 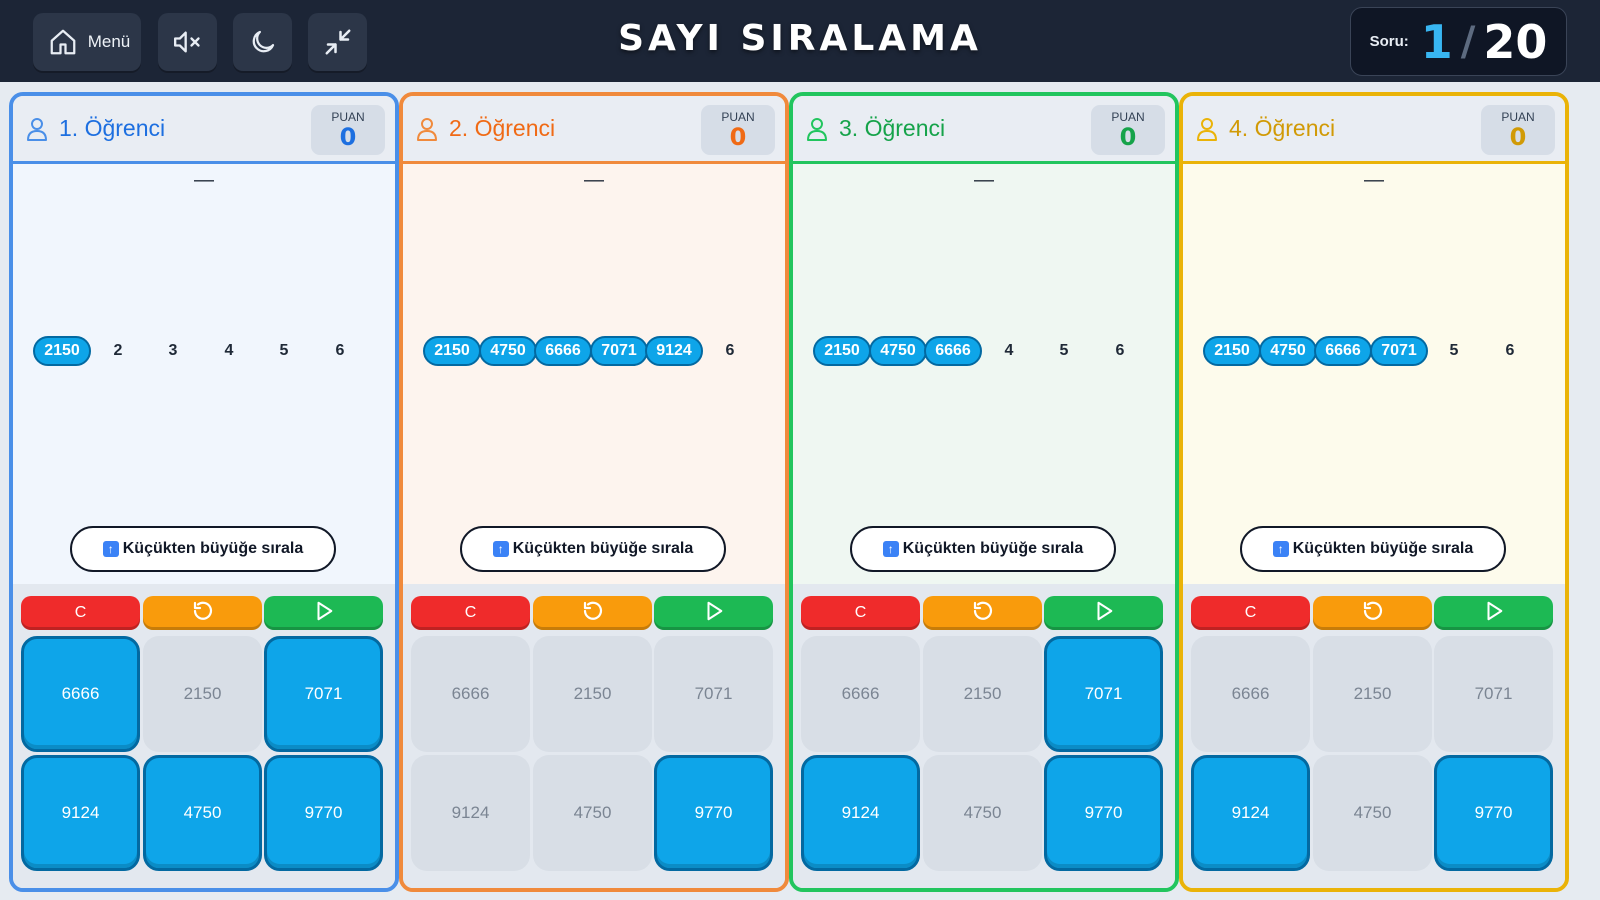 I want to click on player-header: 1. Öğrenci PUAN 0, so click(x=204, y=130).